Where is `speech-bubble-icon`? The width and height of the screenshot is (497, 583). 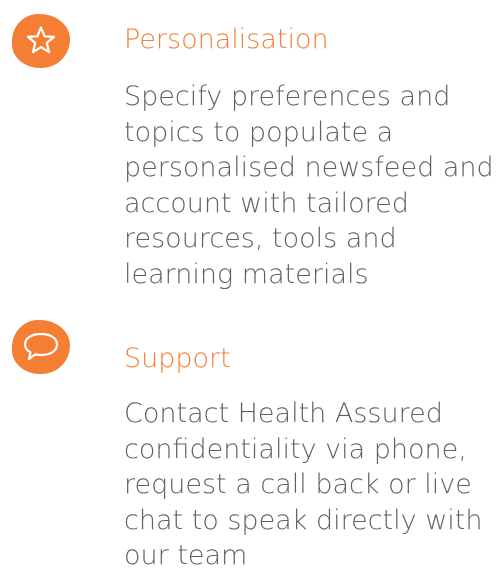
speech-bubble-icon is located at coordinates (41, 346).